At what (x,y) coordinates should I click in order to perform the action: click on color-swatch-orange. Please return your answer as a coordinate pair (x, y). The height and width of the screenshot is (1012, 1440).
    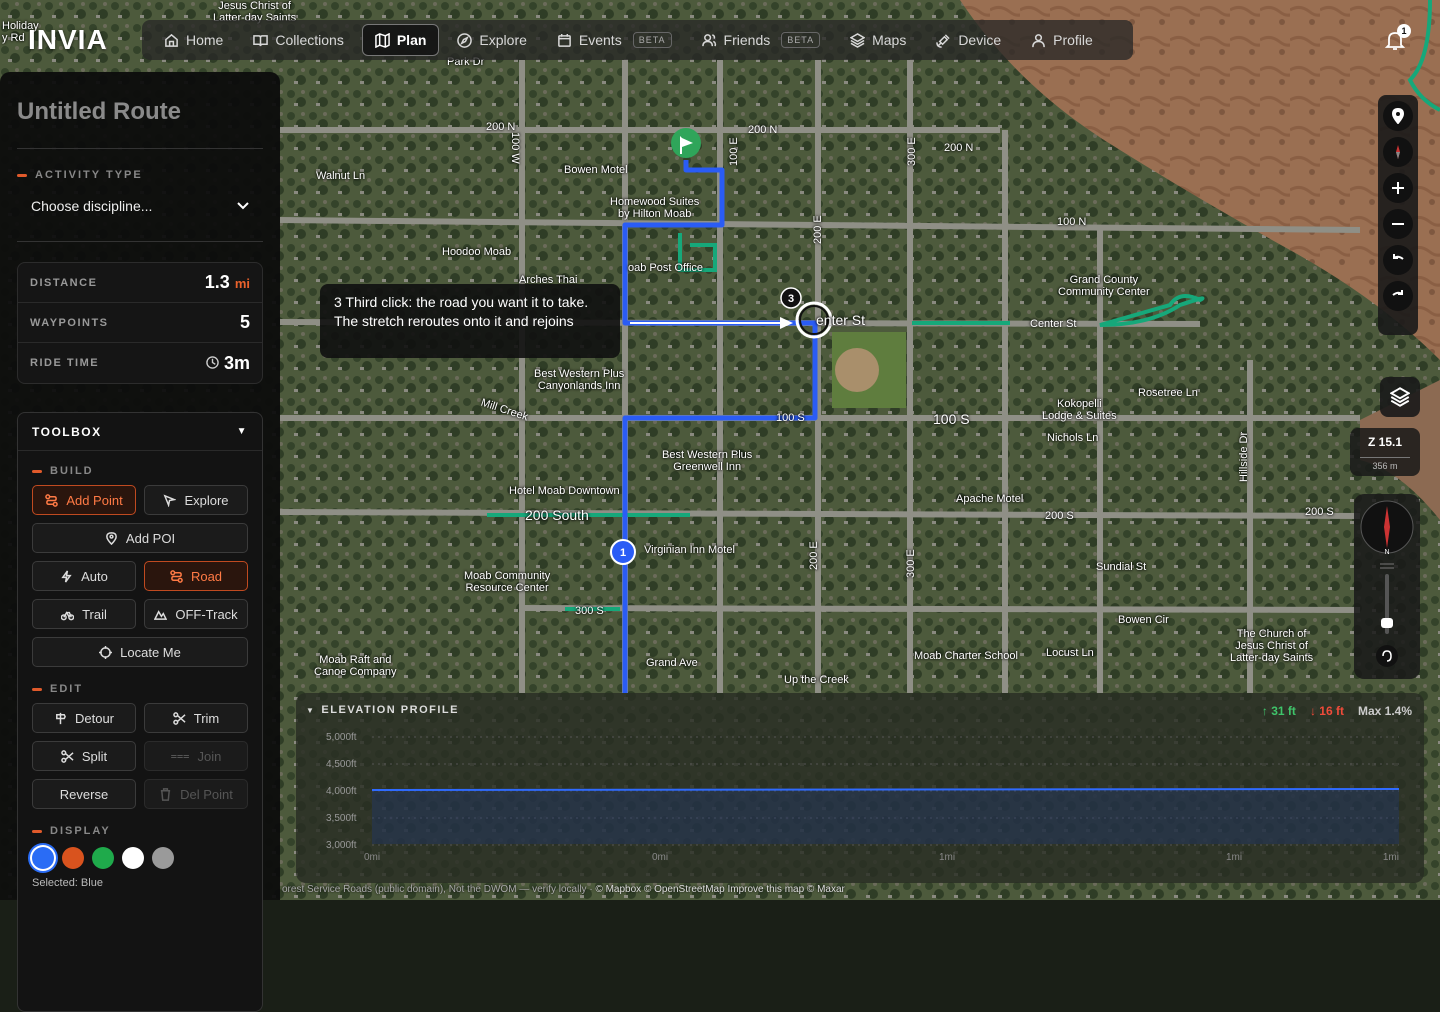
    Looking at the image, I should click on (73, 858).